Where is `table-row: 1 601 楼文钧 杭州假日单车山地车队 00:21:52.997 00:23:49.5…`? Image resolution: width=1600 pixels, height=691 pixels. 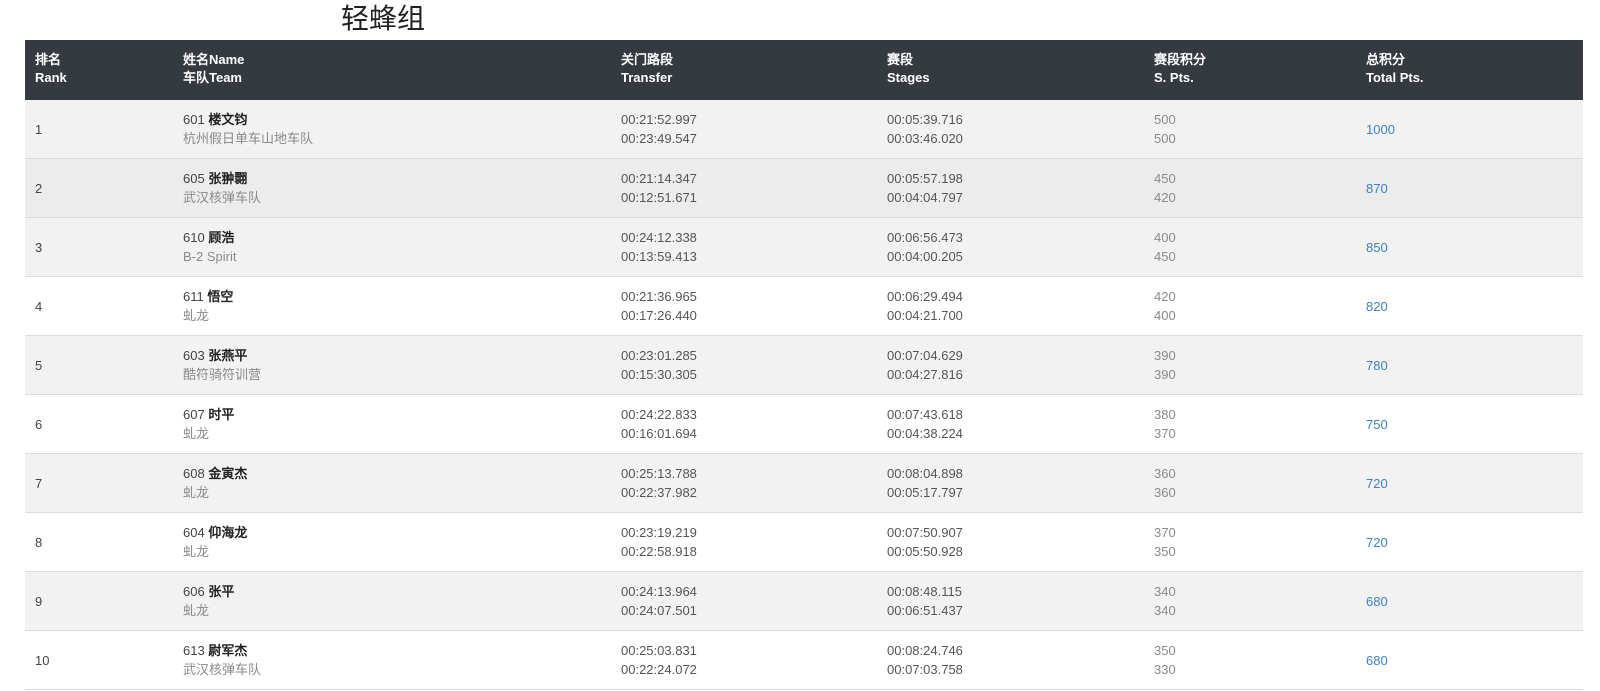
table-row: 1 601 楼文钧 杭州假日单车山地车队 00:21:52.997 00:23:49.5… is located at coordinates (804, 129).